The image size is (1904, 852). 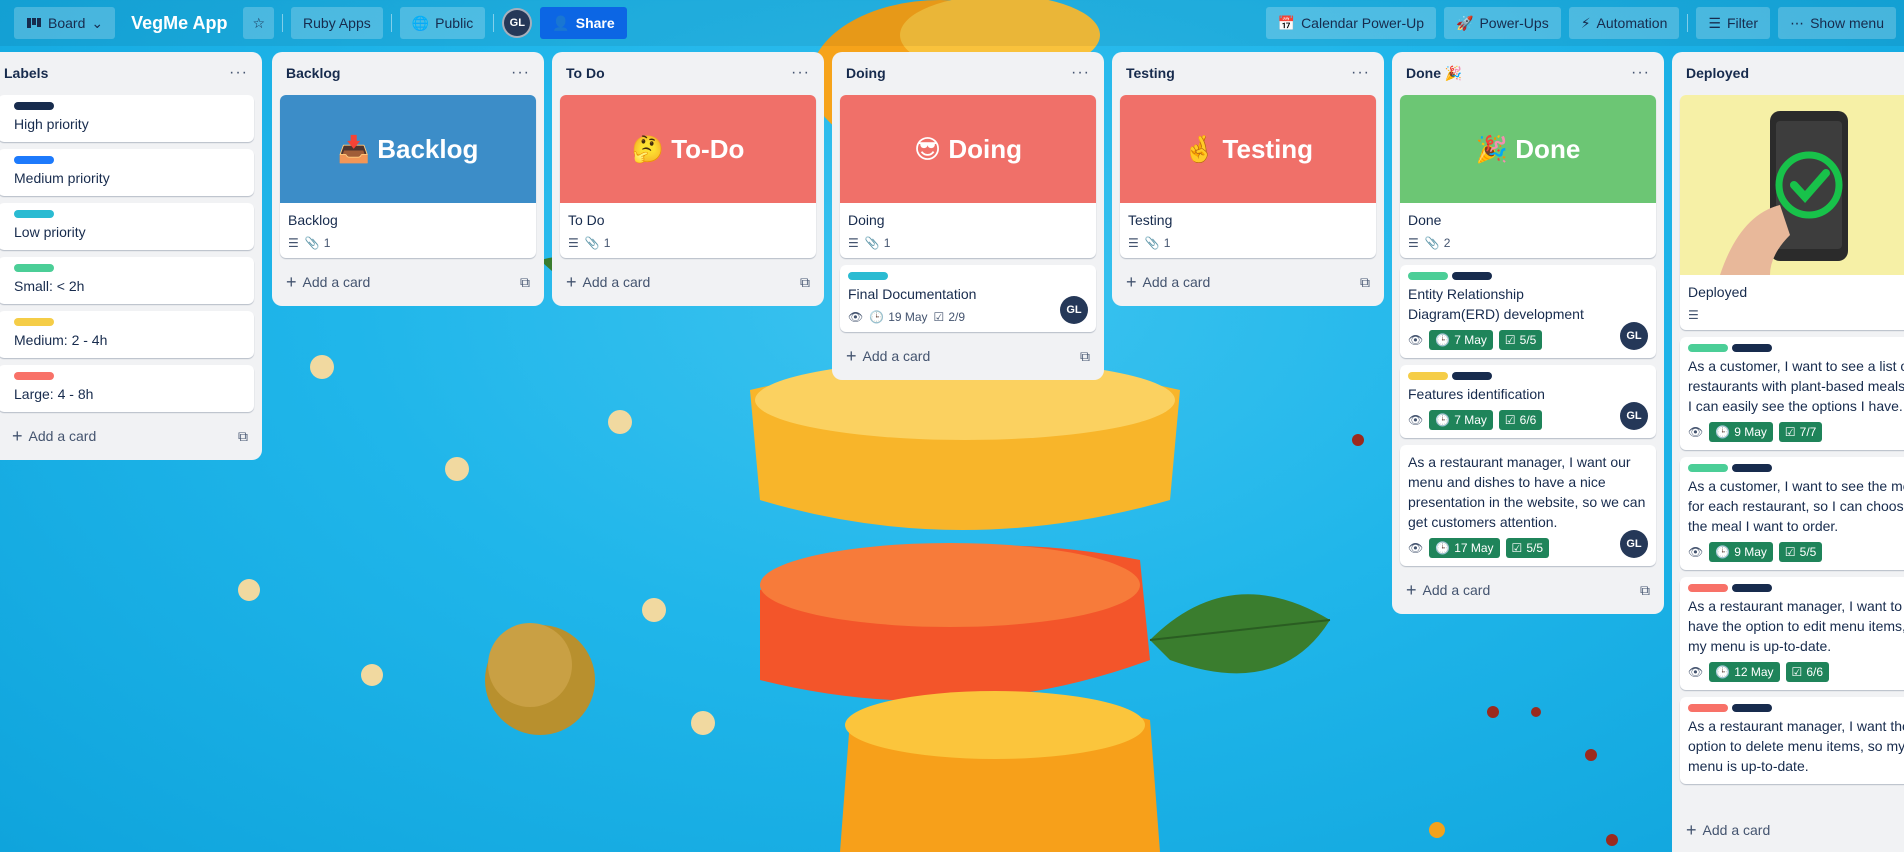 What do you see at coordinates (127, 334) in the screenshot?
I see `list-item: Medium: 2 - 4h` at bounding box center [127, 334].